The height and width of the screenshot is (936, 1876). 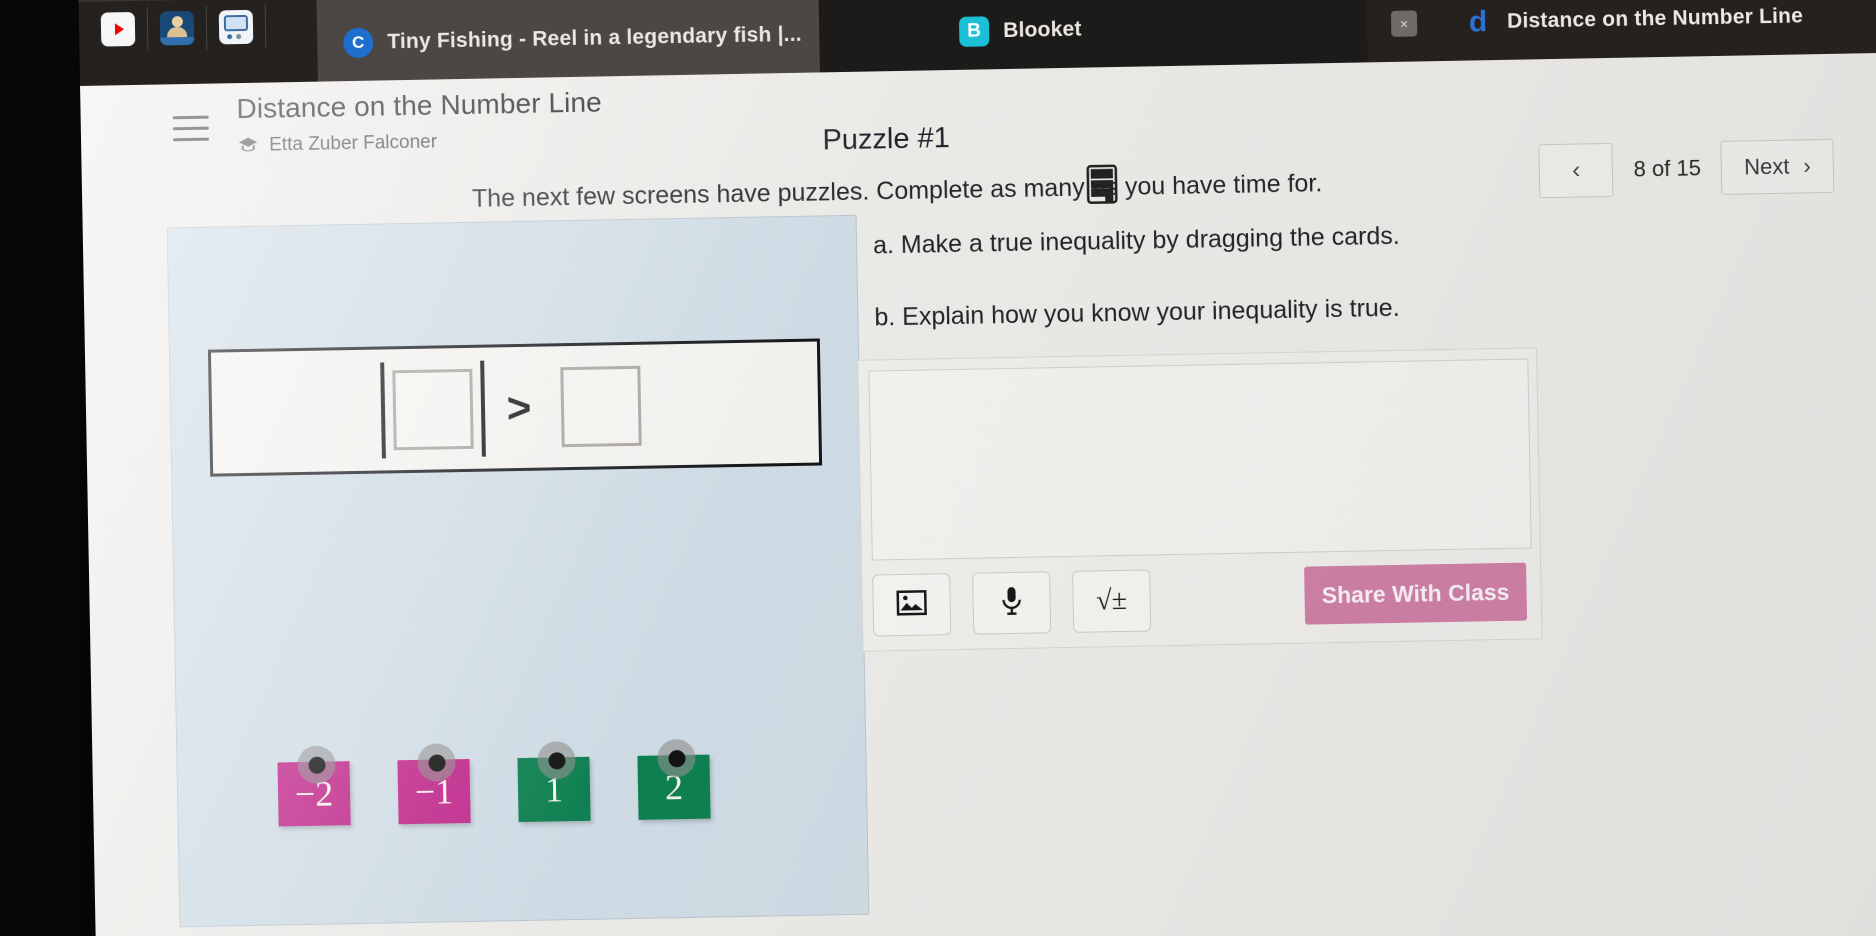 What do you see at coordinates (118, 29) in the screenshot?
I see `youtube-shortcut-icon` at bounding box center [118, 29].